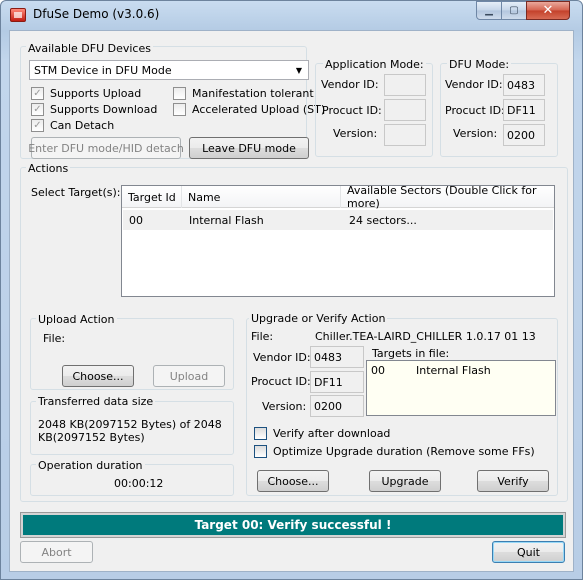  What do you see at coordinates (405, 110) in the screenshot?
I see `app-product-id-field` at bounding box center [405, 110].